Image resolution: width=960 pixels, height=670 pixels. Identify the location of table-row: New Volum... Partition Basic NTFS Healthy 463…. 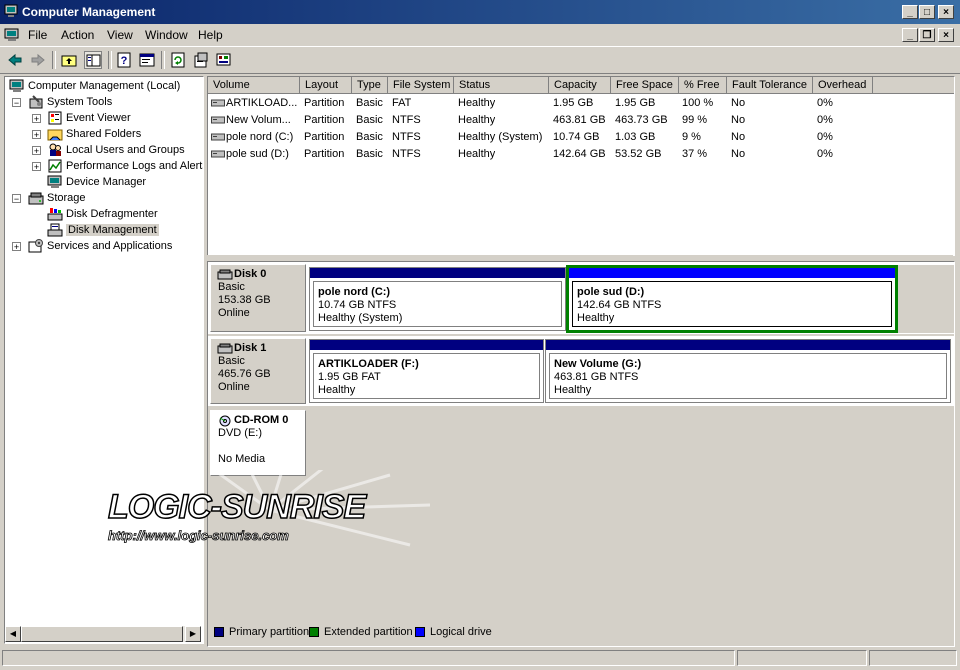
(581, 120).